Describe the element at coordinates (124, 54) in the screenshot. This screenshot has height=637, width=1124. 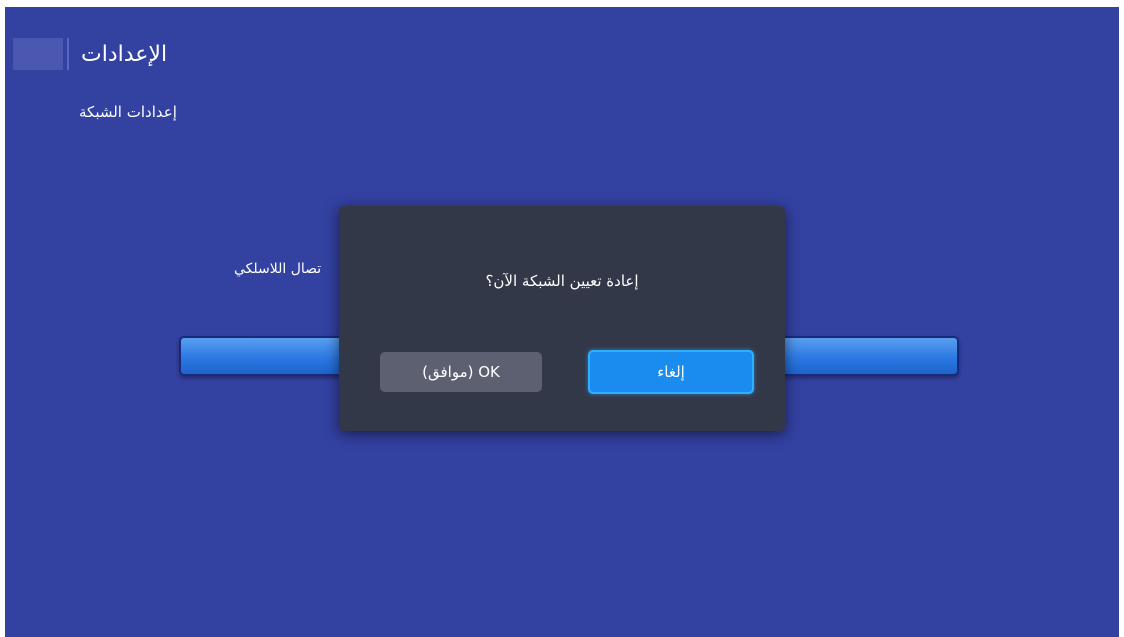
I see `page-title: الإعدادات` at that location.